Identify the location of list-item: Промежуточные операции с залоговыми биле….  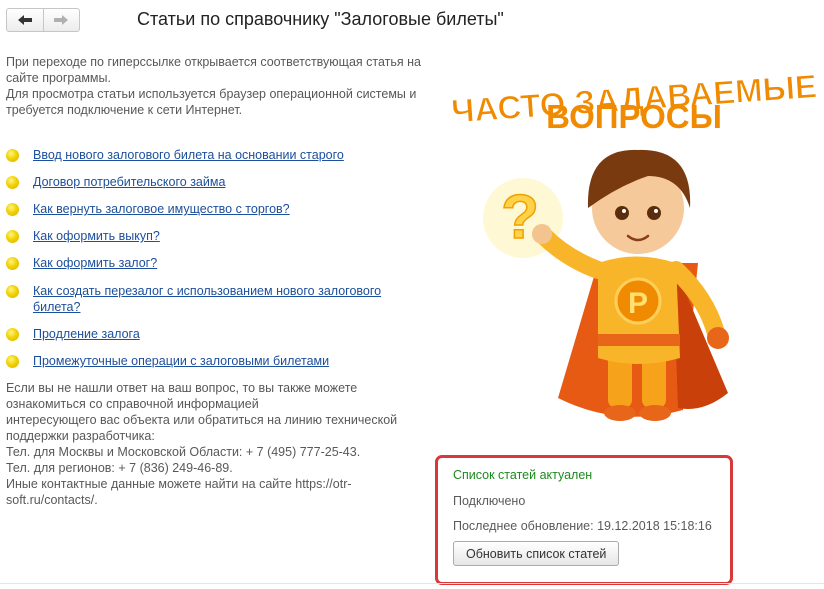
(204, 361).